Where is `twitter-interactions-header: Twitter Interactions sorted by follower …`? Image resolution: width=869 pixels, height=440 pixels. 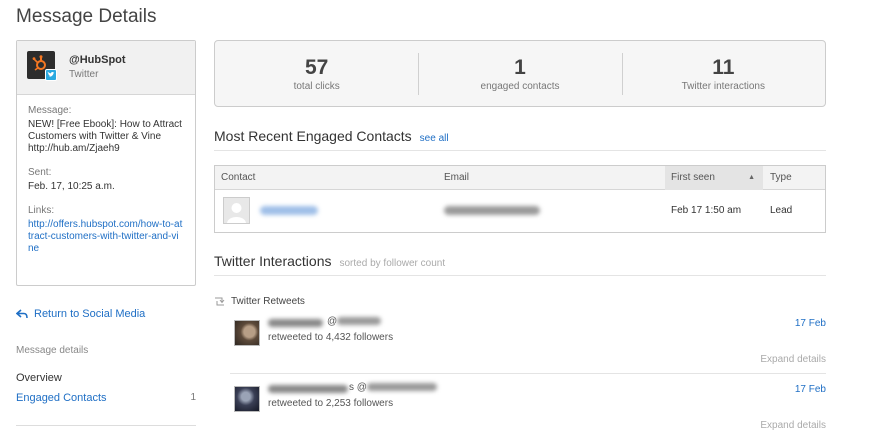 twitter-interactions-header: Twitter Interactions sorted by follower … is located at coordinates (520, 264).